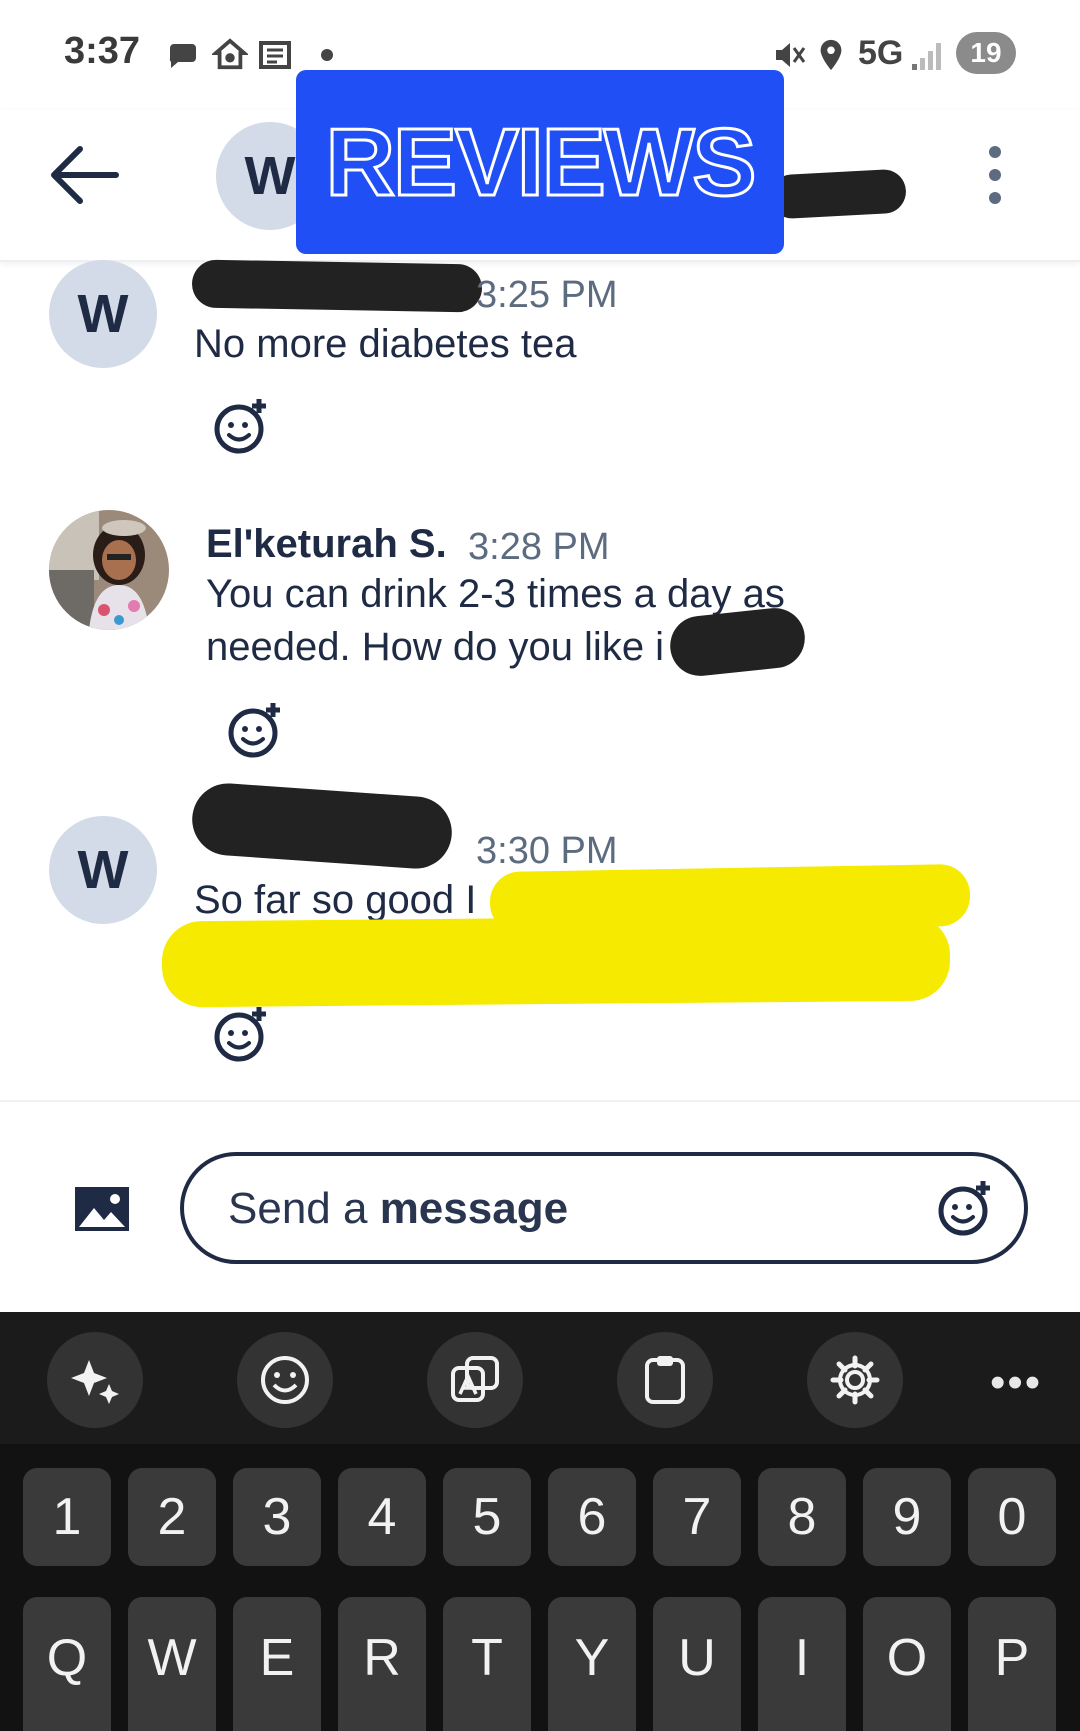 This screenshot has height=1731, width=1080. I want to click on key-6: 6, so click(592, 1517).